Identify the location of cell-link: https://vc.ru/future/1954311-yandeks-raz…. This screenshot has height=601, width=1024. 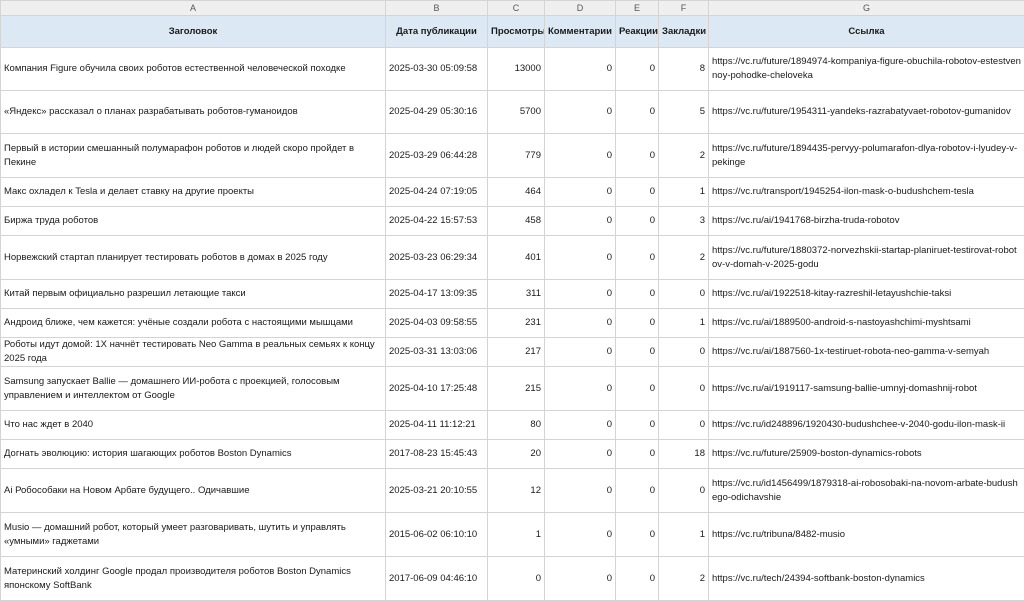
(866, 112).